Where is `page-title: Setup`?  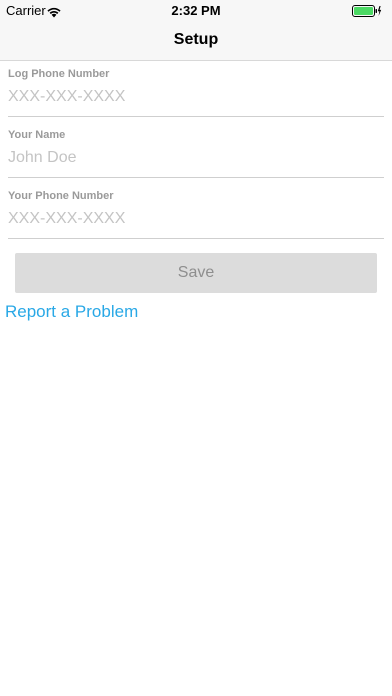 page-title: Setup is located at coordinates (196, 39).